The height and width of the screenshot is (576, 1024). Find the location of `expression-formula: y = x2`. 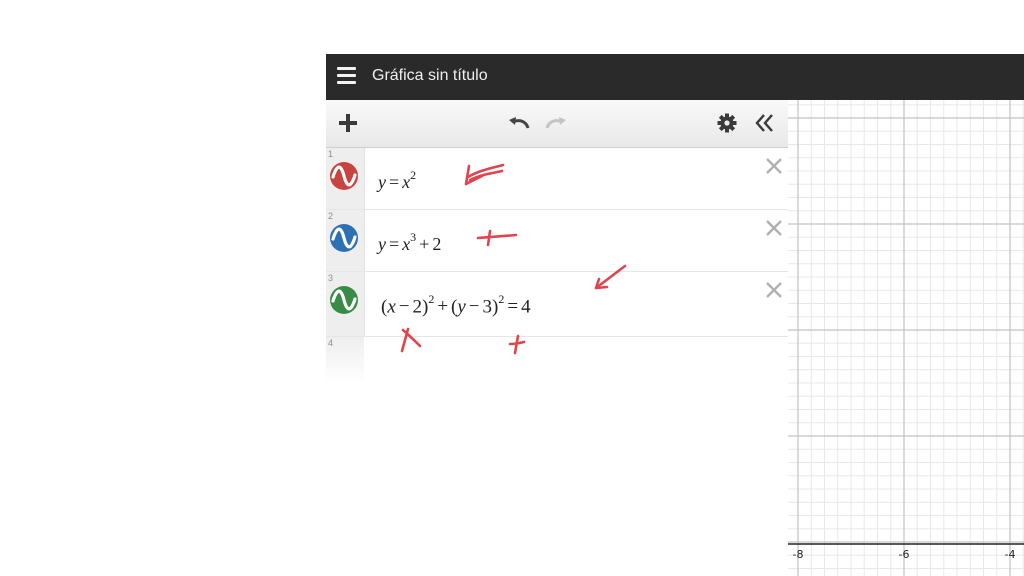

expression-formula: y = x2 is located at coordinates (397, 180).